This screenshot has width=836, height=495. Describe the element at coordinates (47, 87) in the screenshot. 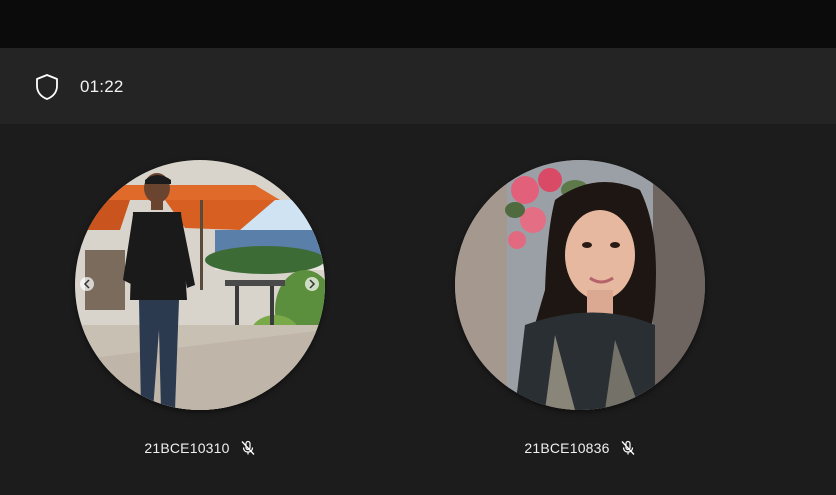

I see `shield-icon` at that location.